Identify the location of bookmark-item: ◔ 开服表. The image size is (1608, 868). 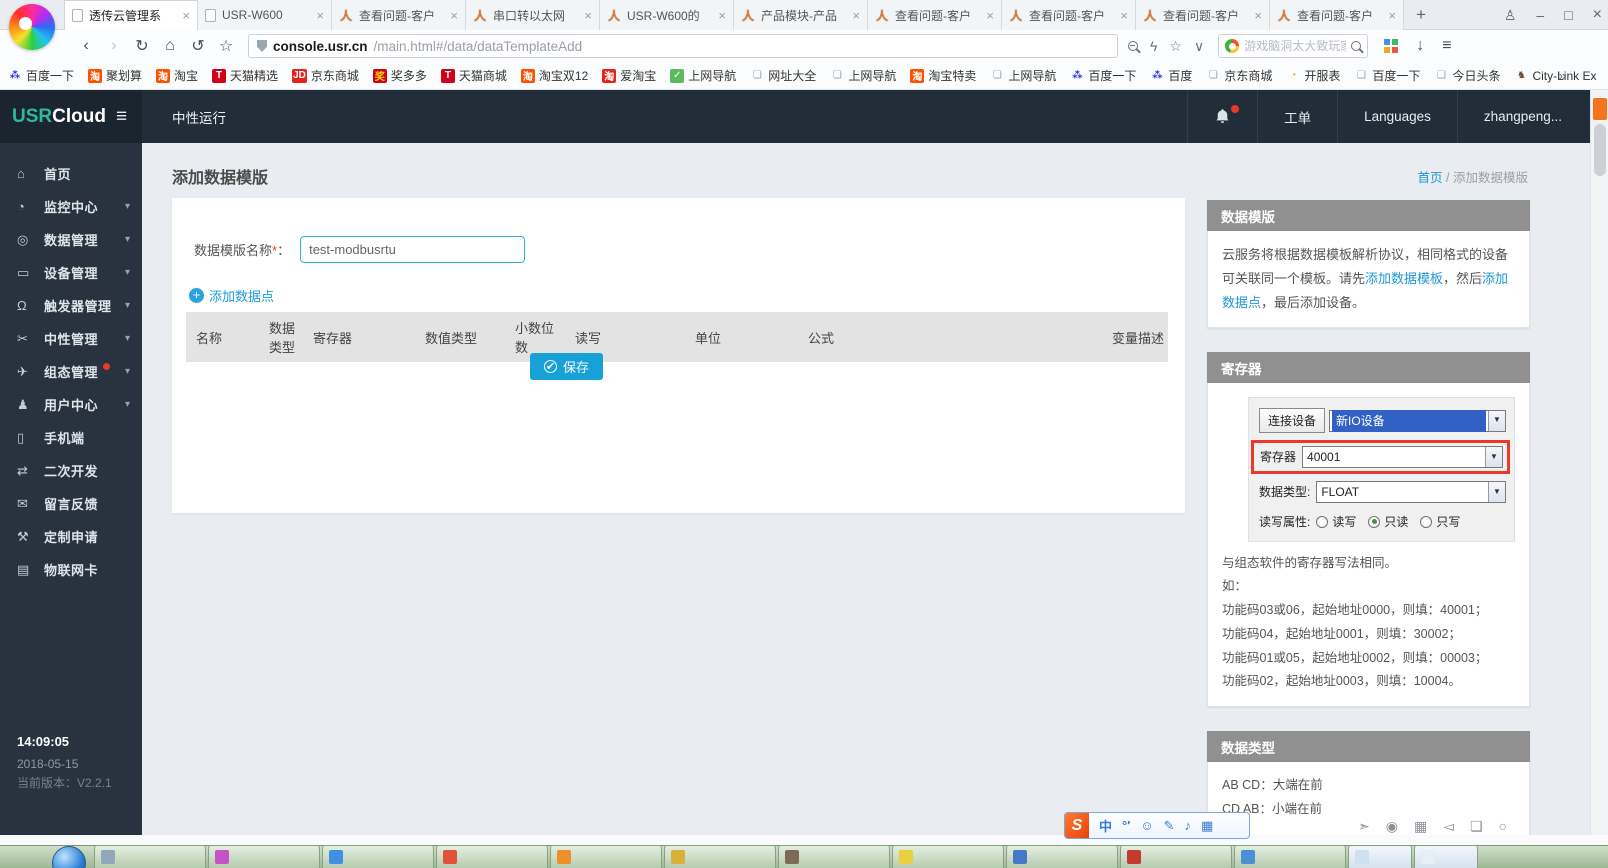
(1313, 75).